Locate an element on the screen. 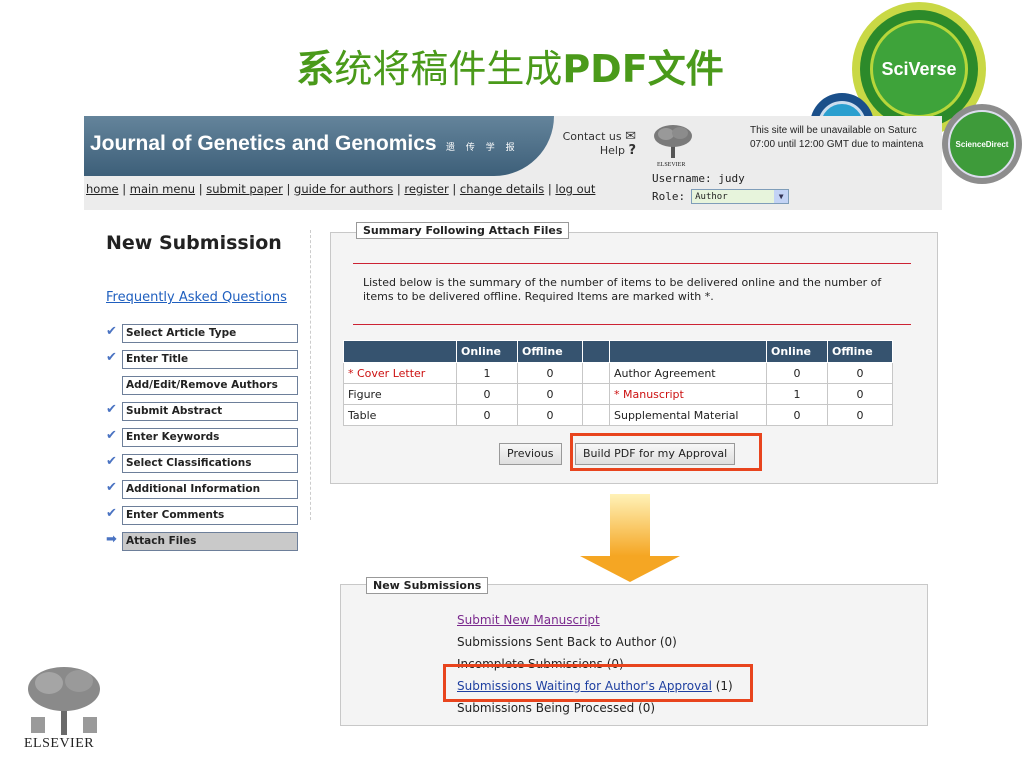 The width and height of the screenshot is (1024, 768). waiting-approval-highlight is located at coordinates (598, 683).